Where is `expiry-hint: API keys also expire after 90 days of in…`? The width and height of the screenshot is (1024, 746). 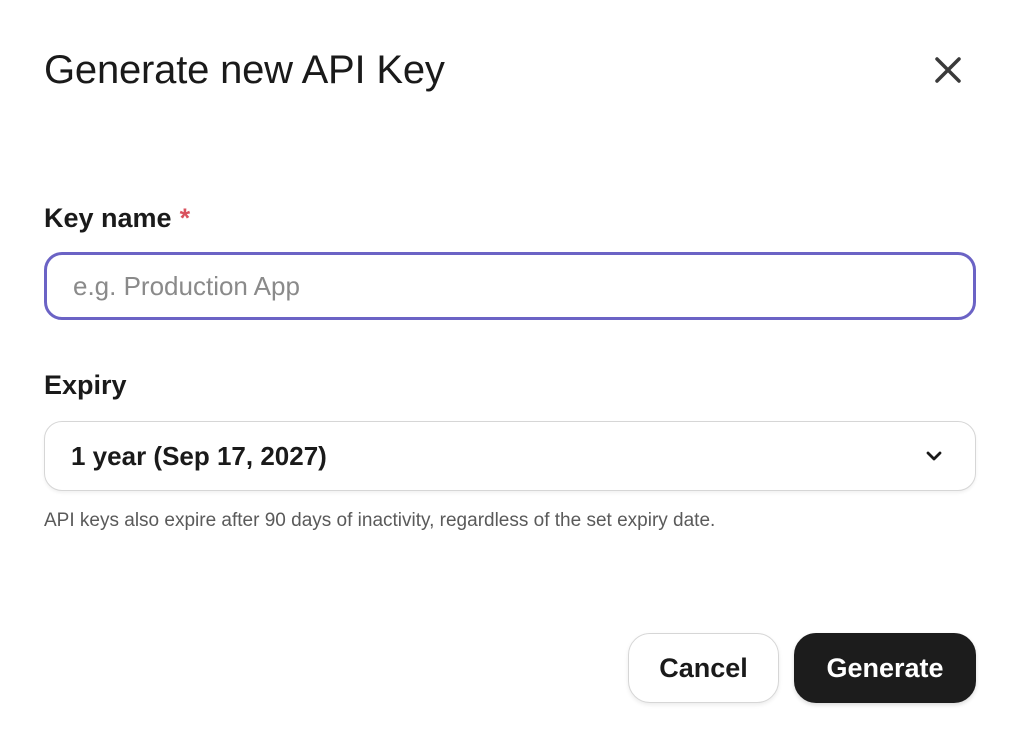
expiry-hint: API keys also expire after 90 days of in… is located at coordinates (380, 520).